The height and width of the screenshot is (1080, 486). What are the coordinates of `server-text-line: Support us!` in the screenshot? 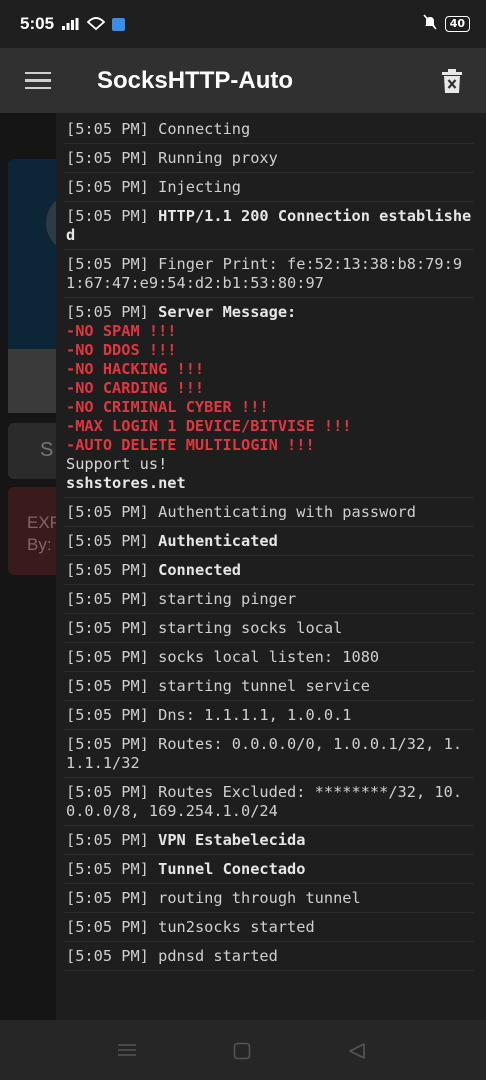 It's located at (117, 464).